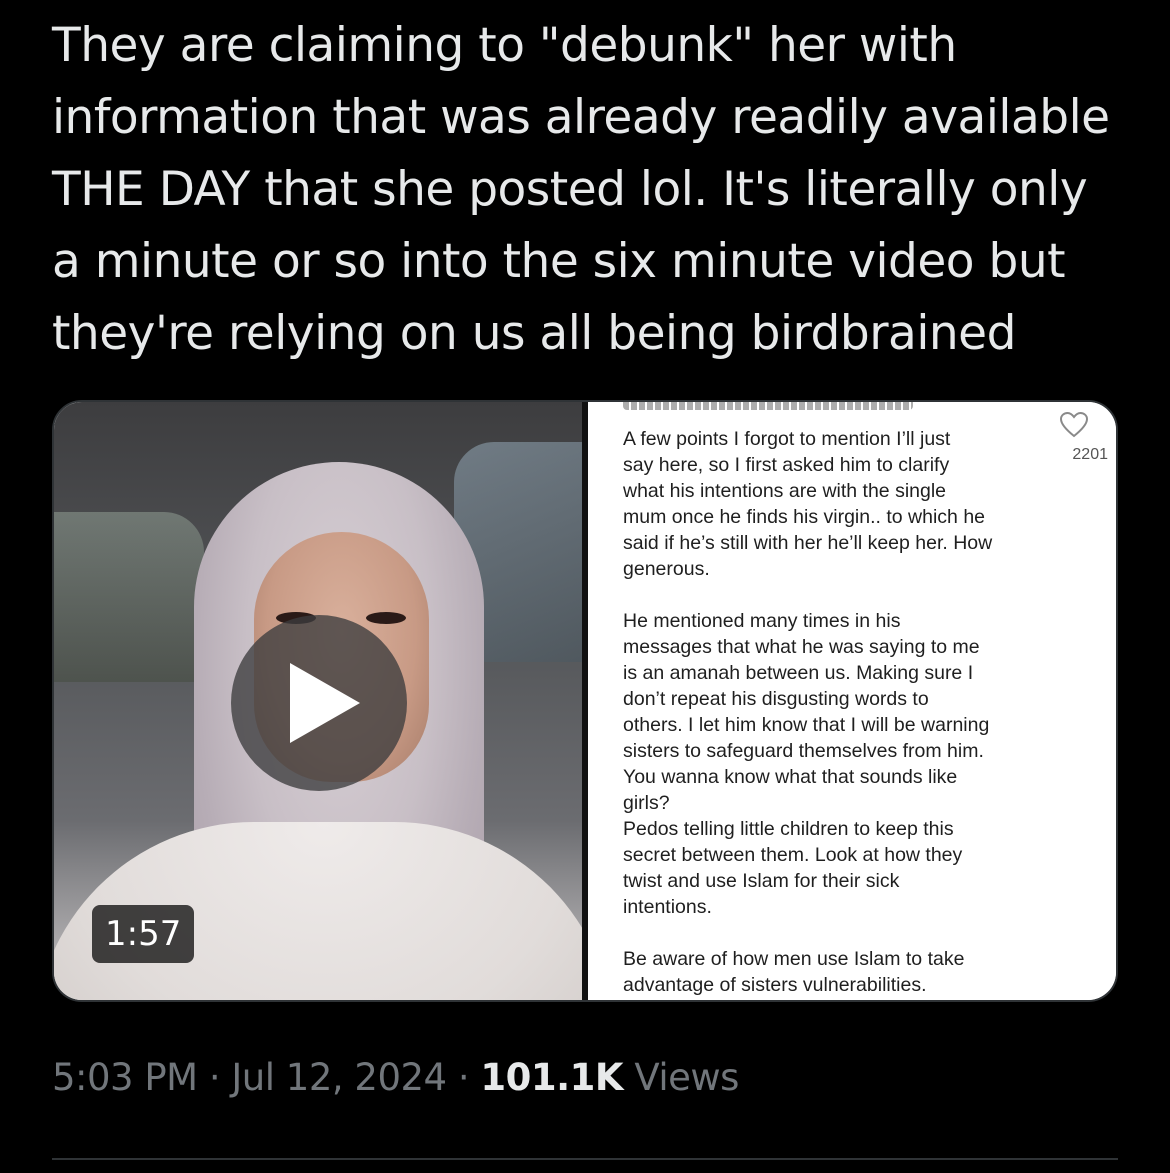  I want to click on comment-line: messages that what he was saying to me, so click(801, 647).